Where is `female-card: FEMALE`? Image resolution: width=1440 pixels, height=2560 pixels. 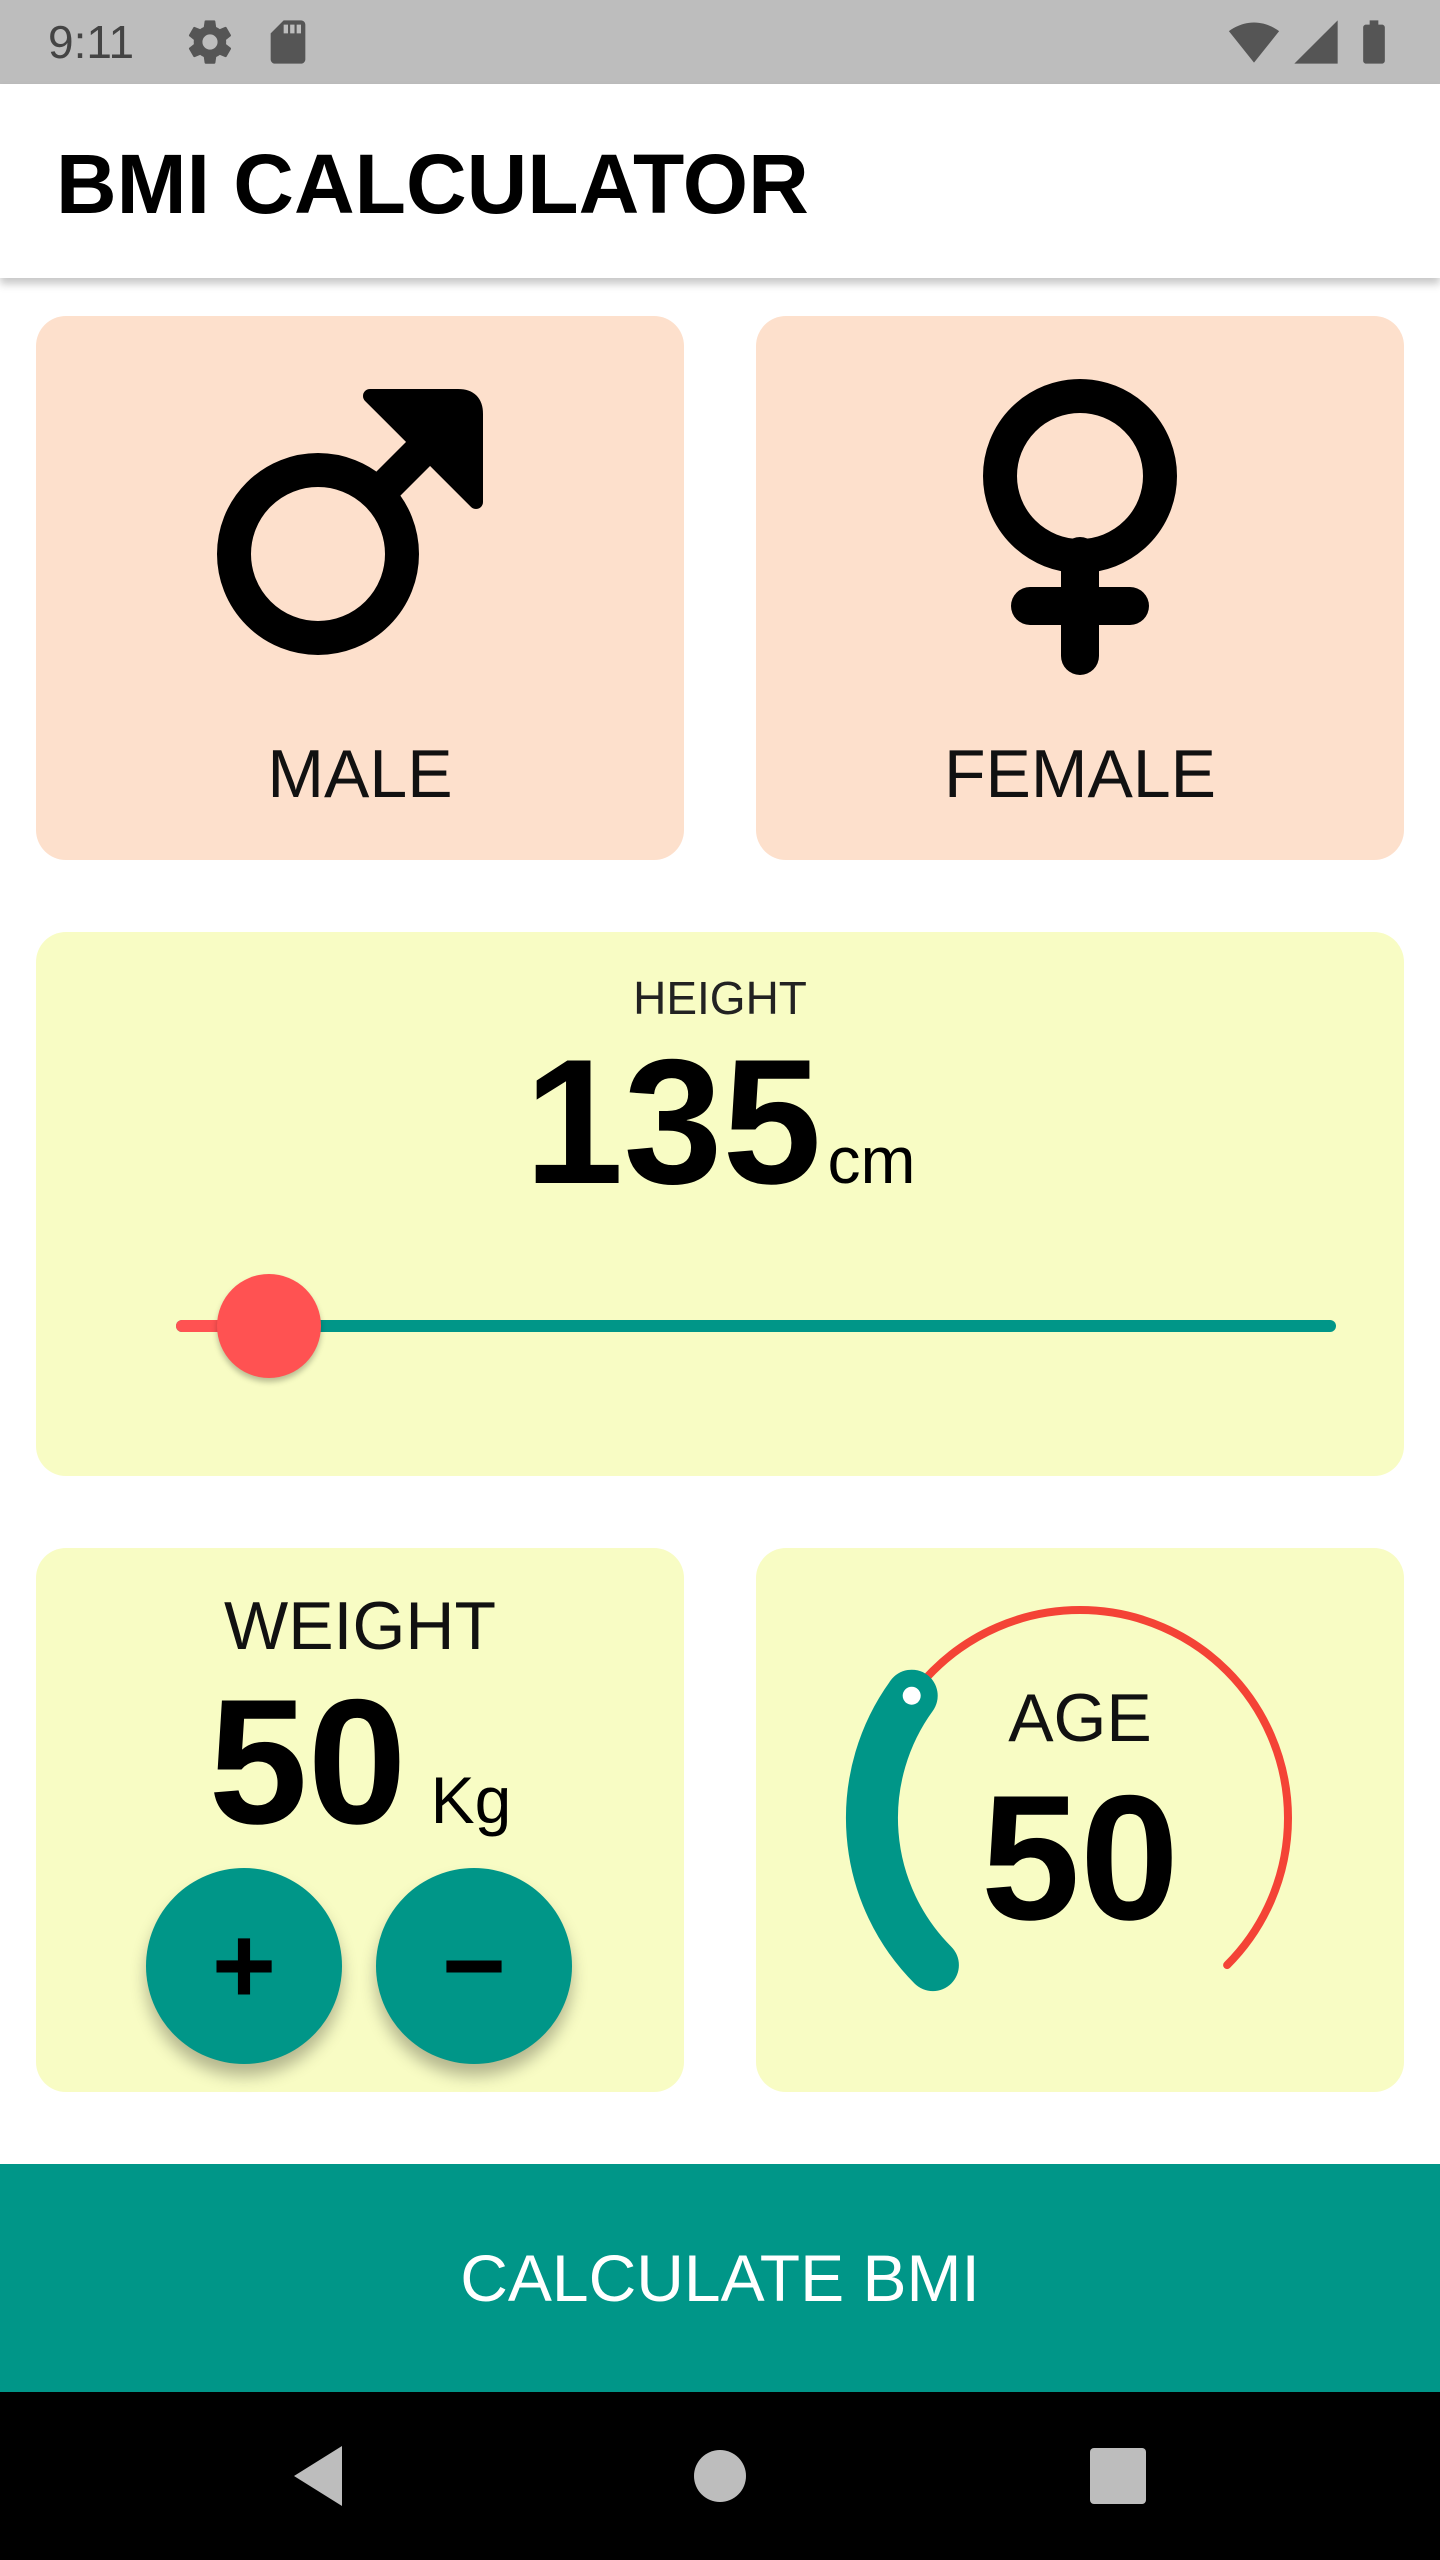 female-card: FEMALE is located at coordinates (1080, 588).